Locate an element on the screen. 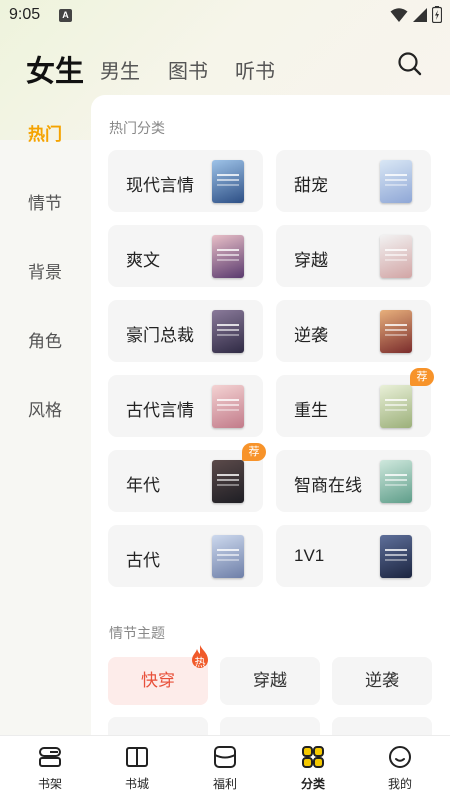 The width and height of the screenshot is (450, 800). category-card: 古代 is located at coordinates (185, 556).